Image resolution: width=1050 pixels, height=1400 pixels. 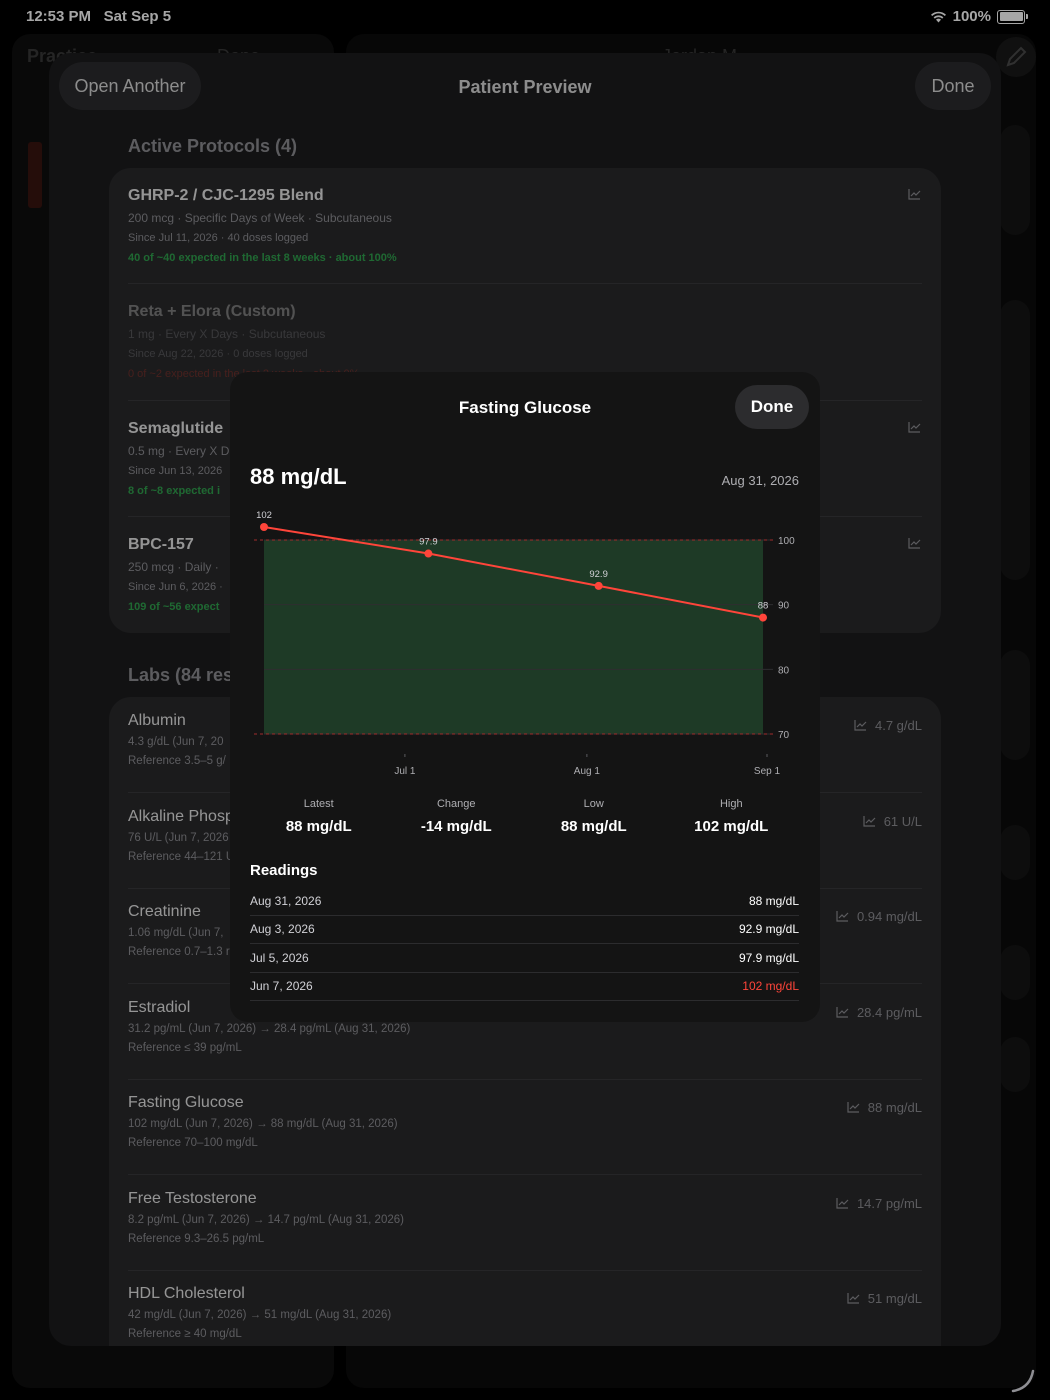 What do you see at coordinates (784, 670) in the screenshot?
I see `y-tick-label: 80` at bounding box center [784, 670].